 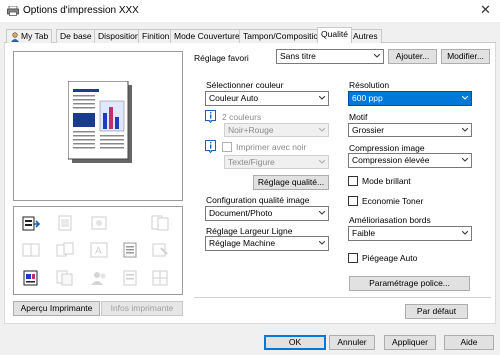 What do you see at coordinates (271, 147) in the screenshot?
I see `print-black-label: Imprimer avec noir` at bounding box center [271, 147].